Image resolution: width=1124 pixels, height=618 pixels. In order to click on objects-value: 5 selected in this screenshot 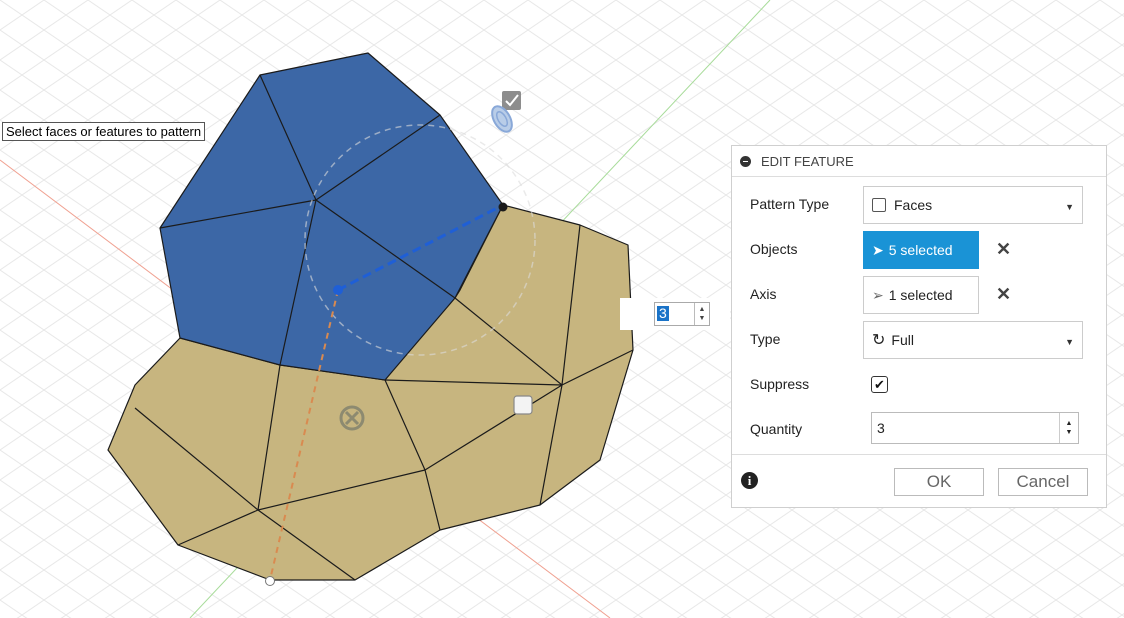, I will do `click(920, 250)`.